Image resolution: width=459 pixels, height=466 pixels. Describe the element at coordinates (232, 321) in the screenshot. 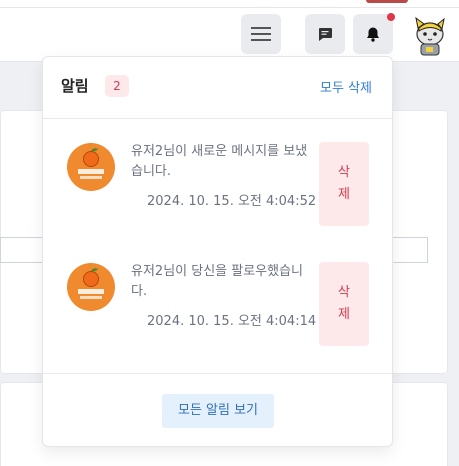

I see `notification-time: 2024. 10. 15. 오전 4:04:14` at that location.